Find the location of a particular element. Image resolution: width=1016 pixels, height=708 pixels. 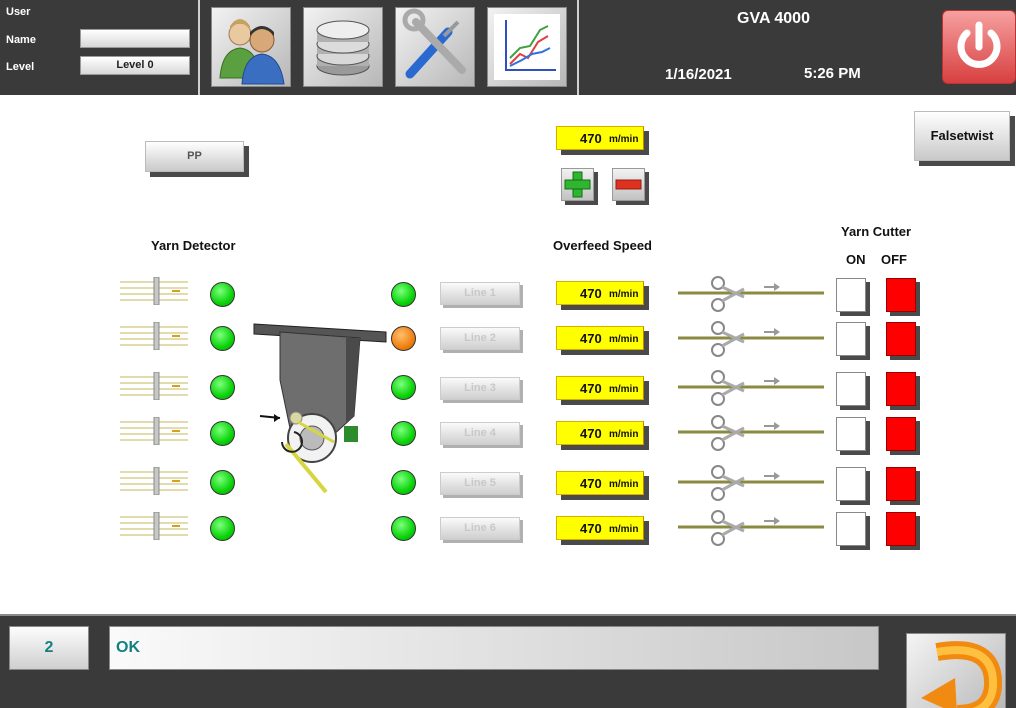

decrease-speed-button is located at coordinates (628, 184).